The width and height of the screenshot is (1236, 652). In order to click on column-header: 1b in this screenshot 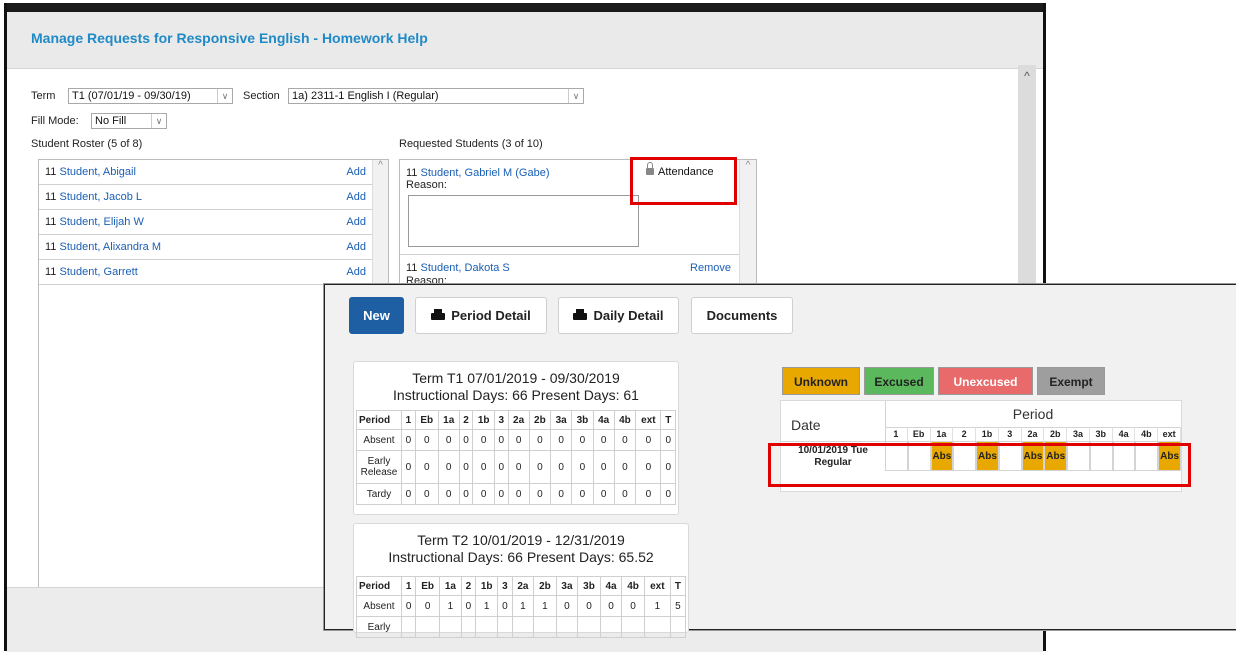, I will do `click(483, 420)`.